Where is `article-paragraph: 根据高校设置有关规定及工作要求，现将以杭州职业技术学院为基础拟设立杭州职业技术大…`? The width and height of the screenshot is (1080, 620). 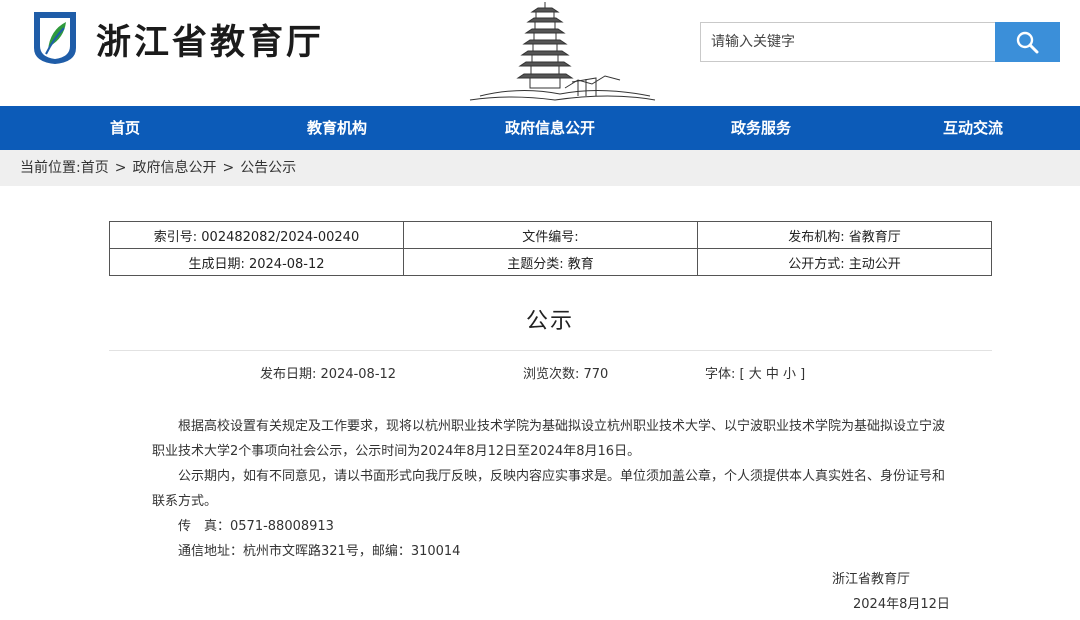
article-paragraph: 根据高校设置有关规定及工作要求，现将以杭州职业技术学院为基础拟设立杭州职业技术大… is located at coordinates (549, 439).